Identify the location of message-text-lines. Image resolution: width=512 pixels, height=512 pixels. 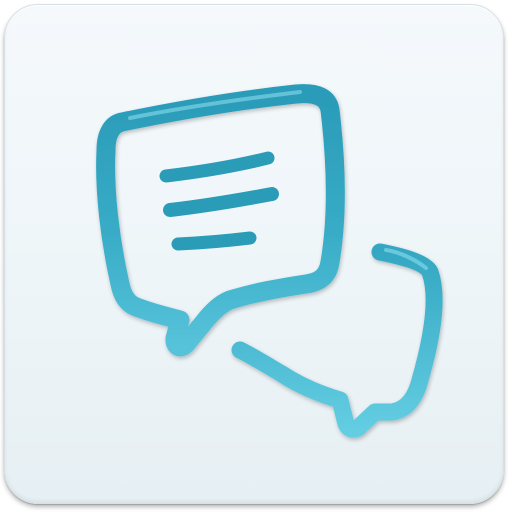
(219, 201).